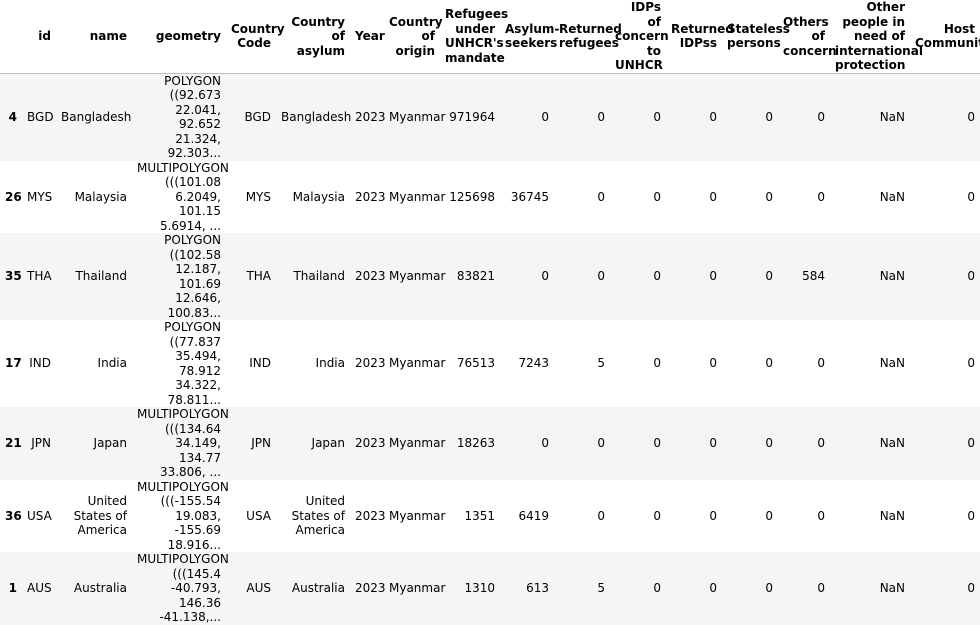  What do you see at coordinates (472, 116) in the screenshot?
I see `table-cell: 971964` at bounding box center [472, 116].